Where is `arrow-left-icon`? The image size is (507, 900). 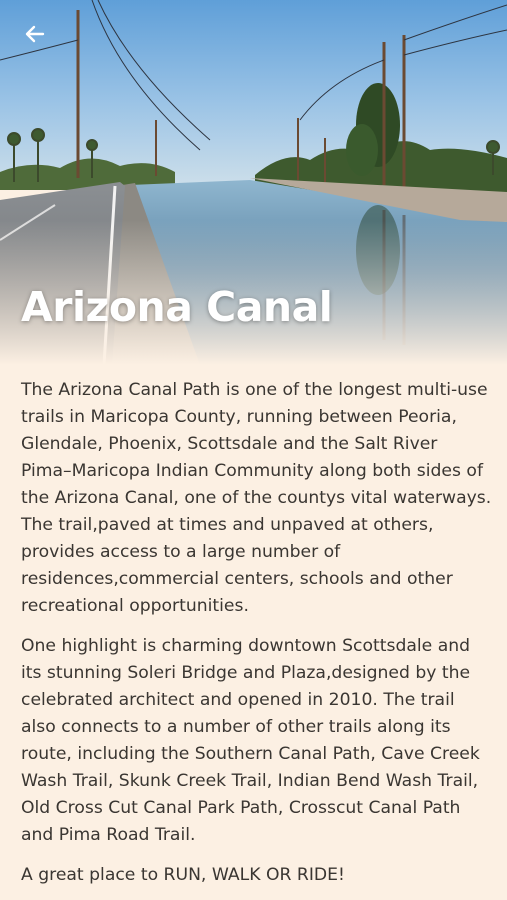
arrow-left-icon is located at coordinates (35, 36).